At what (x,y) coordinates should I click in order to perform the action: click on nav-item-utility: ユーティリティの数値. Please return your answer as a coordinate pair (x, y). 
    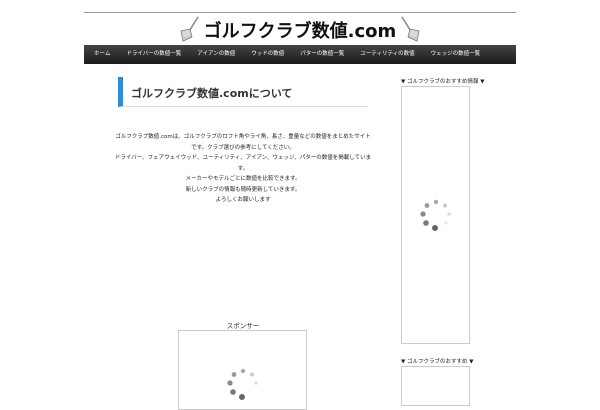
    Looking at the image, I should click on (385, 54).